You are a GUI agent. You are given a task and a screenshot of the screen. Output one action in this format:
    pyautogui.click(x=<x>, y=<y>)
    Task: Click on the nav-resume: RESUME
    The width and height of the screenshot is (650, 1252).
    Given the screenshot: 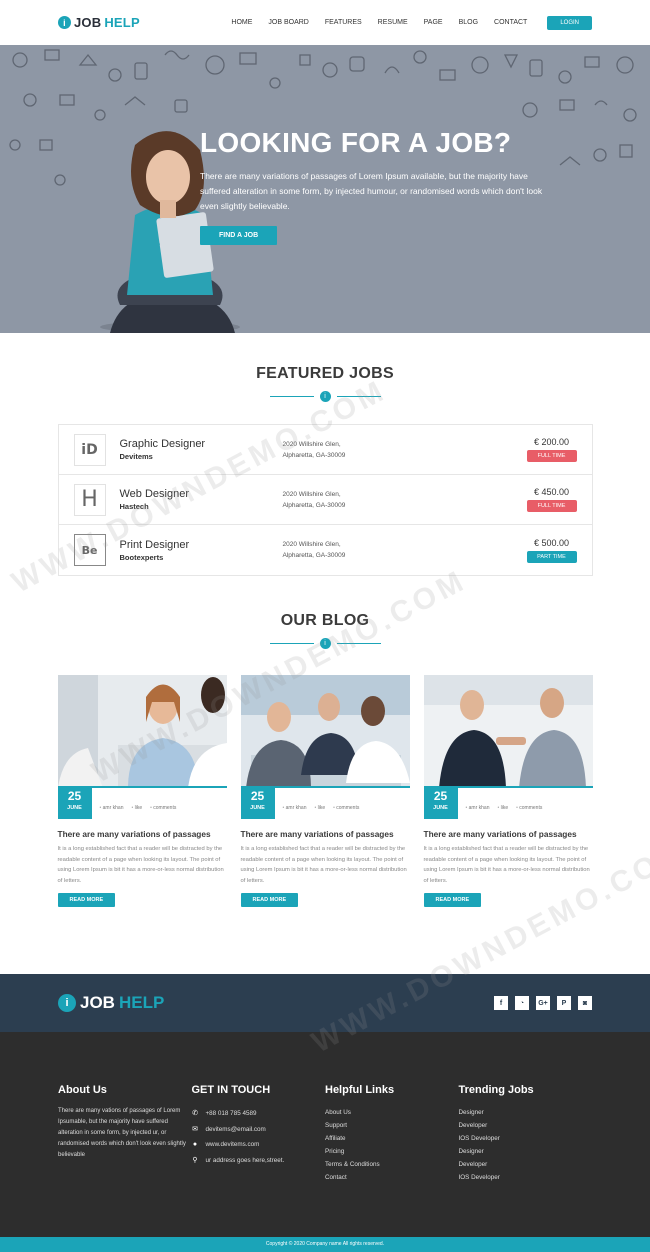 What is the action you would take?
    pyautogui.click(x=393, y=22)
    